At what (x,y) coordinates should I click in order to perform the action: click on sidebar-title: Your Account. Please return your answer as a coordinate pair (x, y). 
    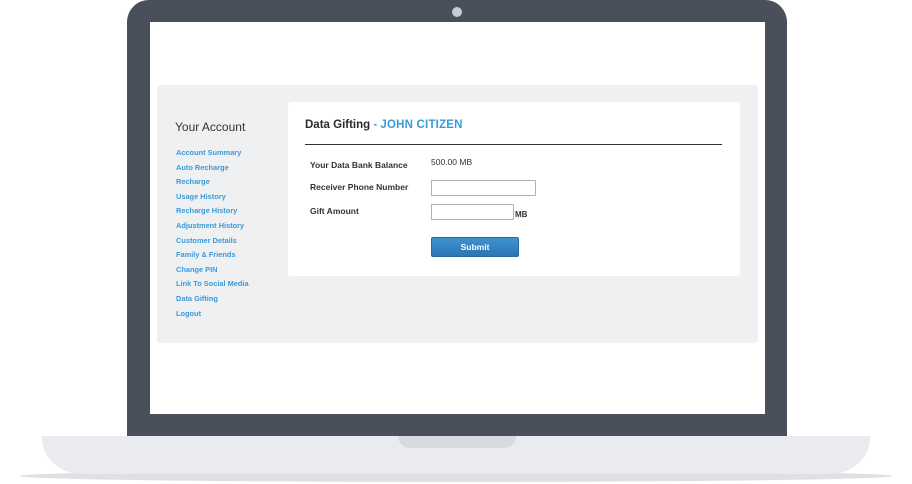
    Looking at the image, I should click on (210, 127).